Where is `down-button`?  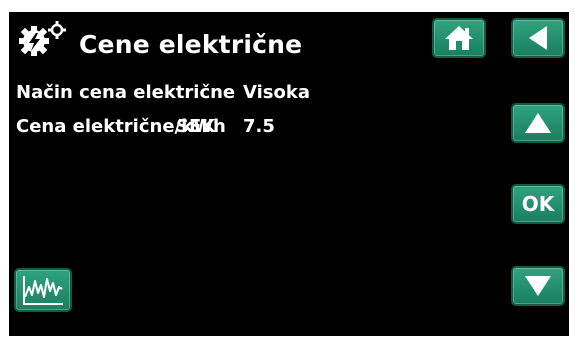
down-button is located at coordinates (538, 286).